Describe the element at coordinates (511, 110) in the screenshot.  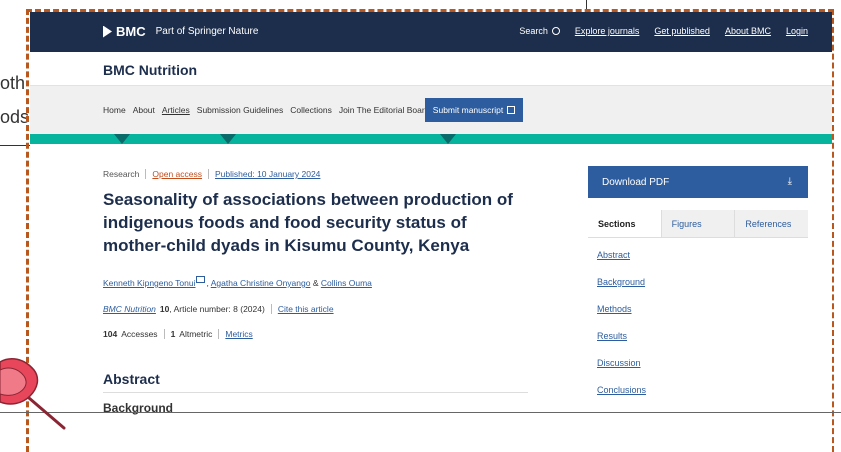
I see `external-link-icon` at that location.